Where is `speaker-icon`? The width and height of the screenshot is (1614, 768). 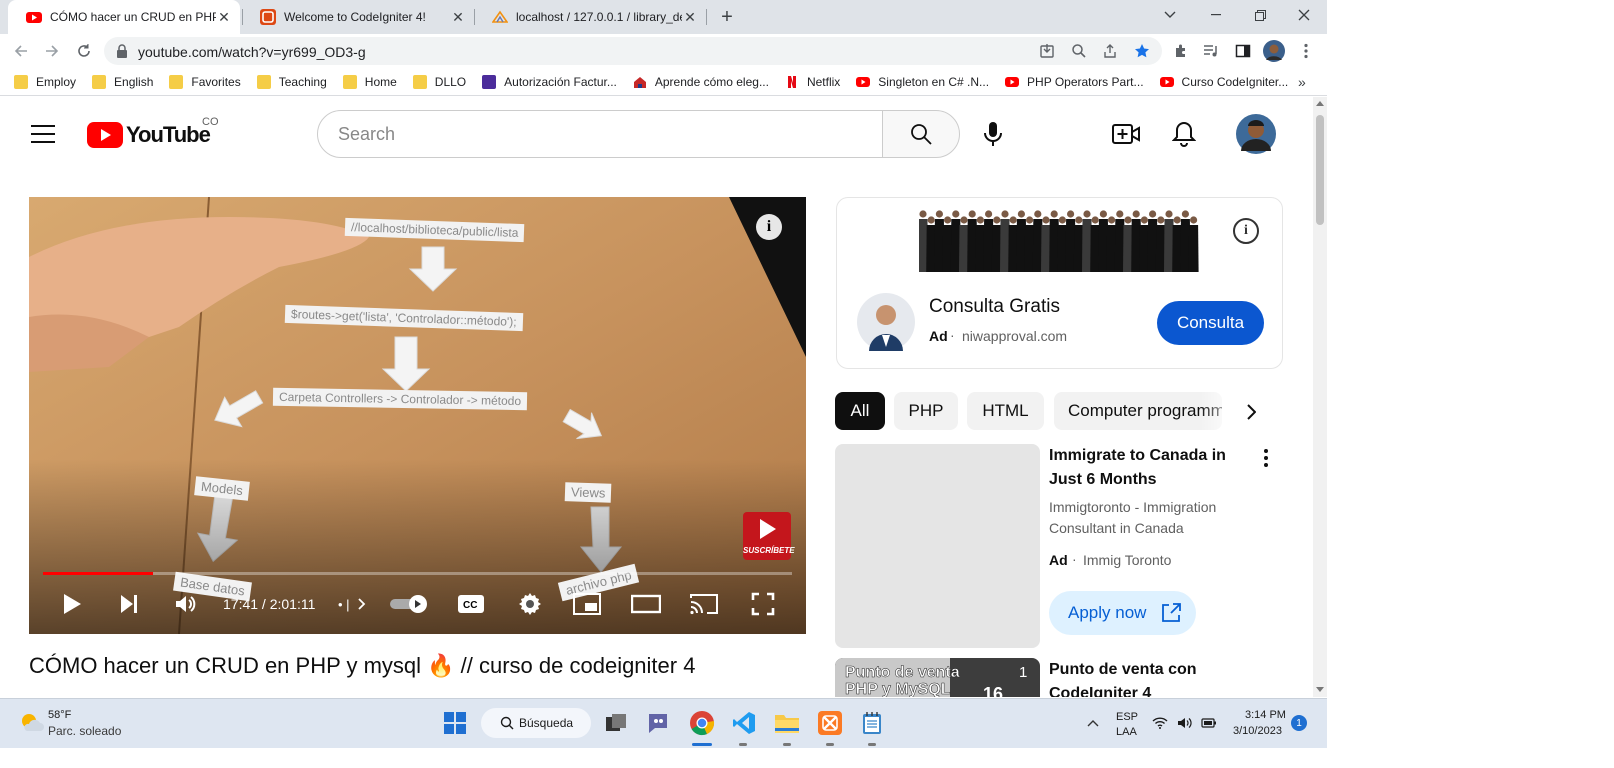 speaker-icon is located at coordinates (1185, 723).